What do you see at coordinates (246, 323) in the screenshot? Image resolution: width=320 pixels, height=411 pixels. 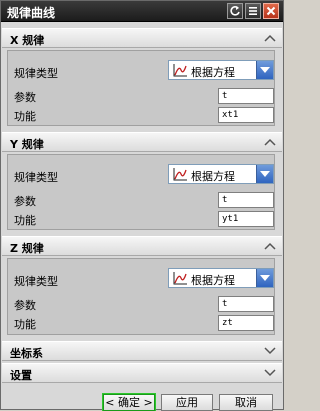 I see `function-input: zt` at bounding box center [246, 323].